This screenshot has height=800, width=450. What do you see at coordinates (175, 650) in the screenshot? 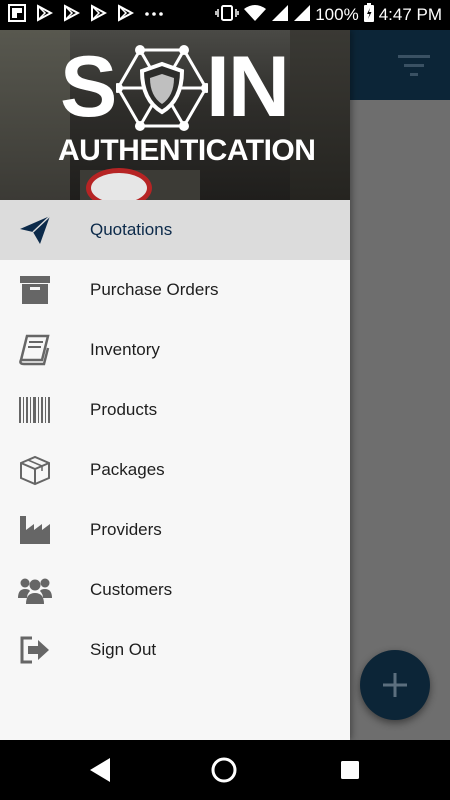
I see `menu-item-sign-out: Sign Out` at bounding box center [175, 650].